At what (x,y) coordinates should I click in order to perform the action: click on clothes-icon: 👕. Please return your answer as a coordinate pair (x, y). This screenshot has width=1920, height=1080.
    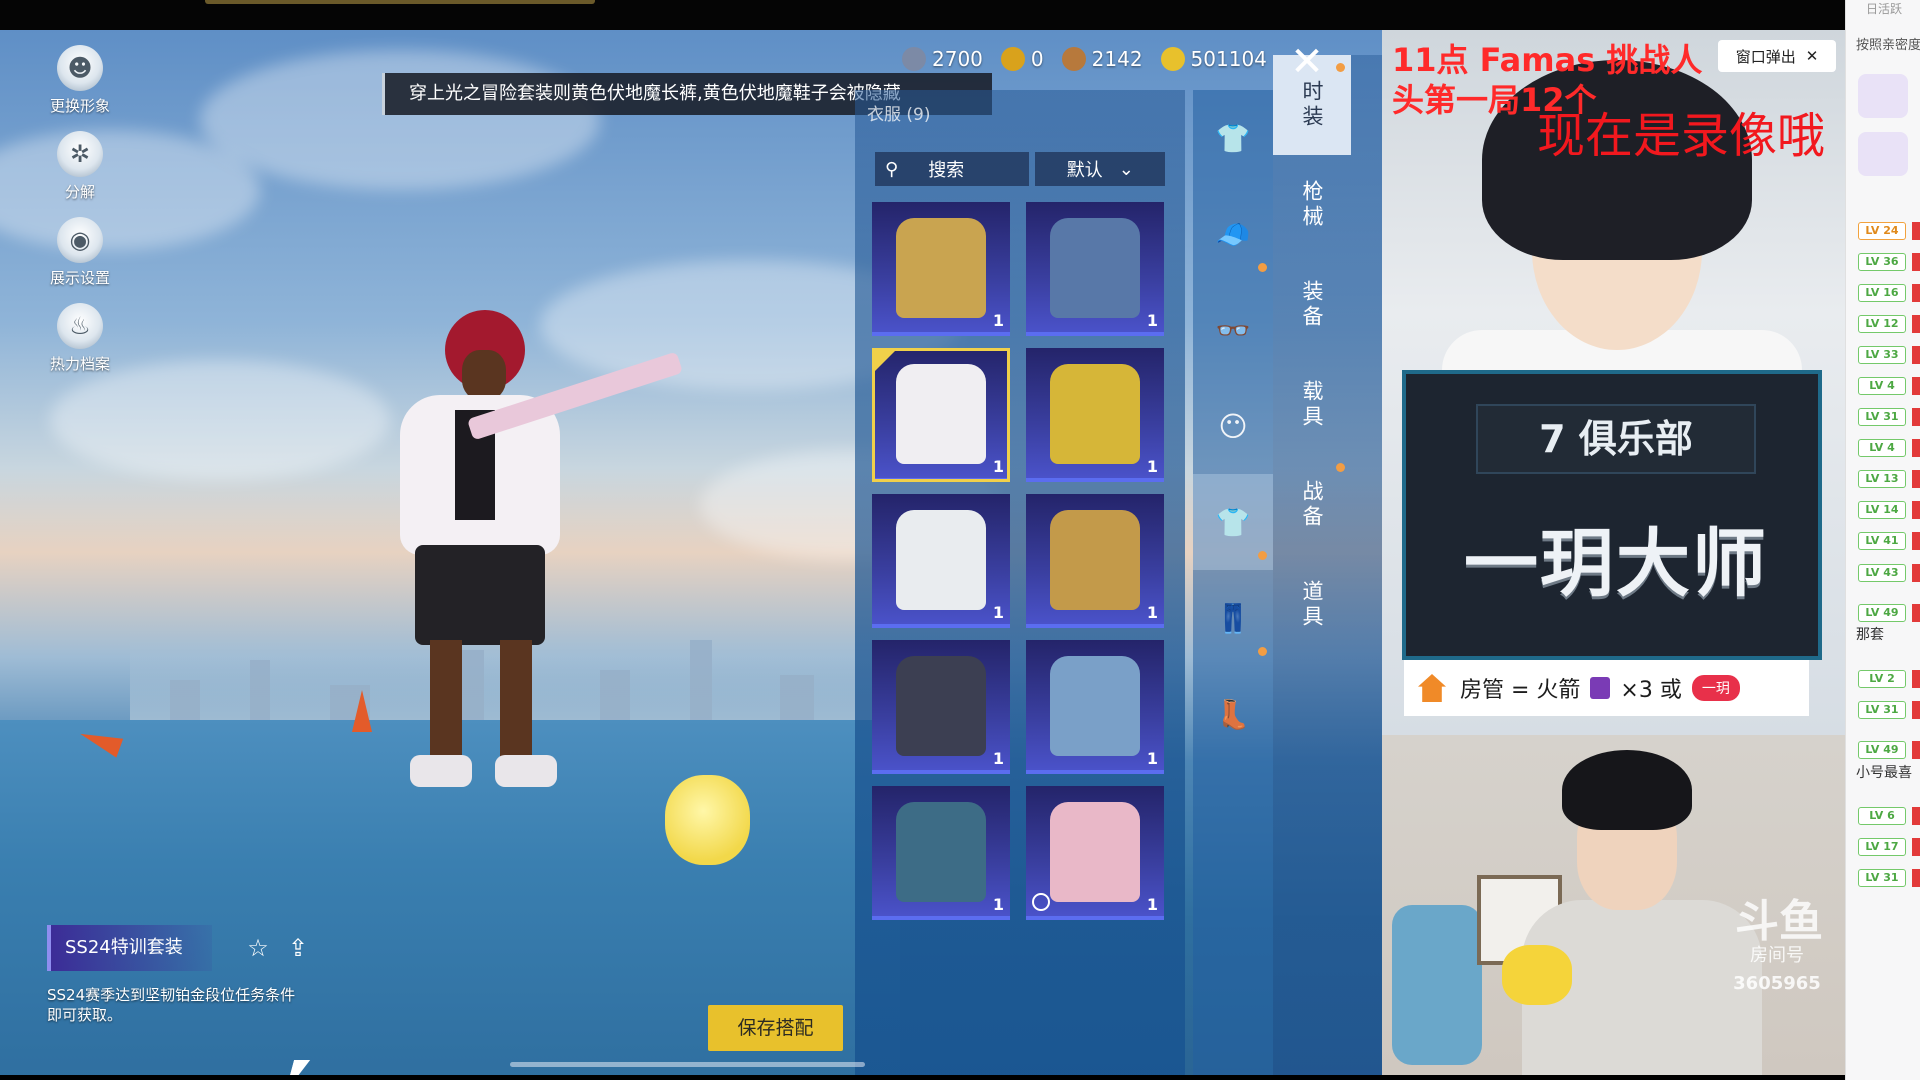
    Looking at the image, I should click on (1233, 522).